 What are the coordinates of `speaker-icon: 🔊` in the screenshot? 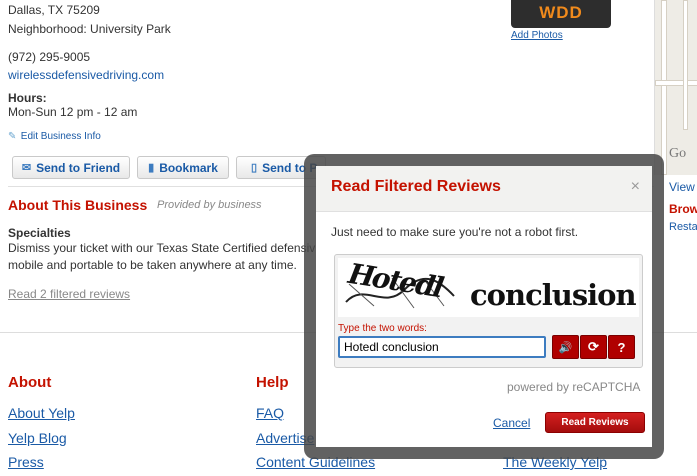 It's located at (565, 347).